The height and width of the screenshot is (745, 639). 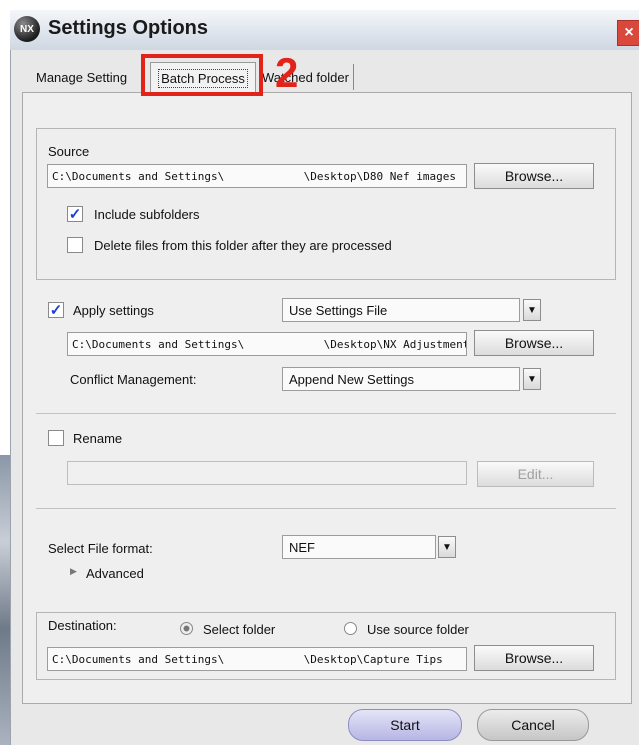 What do you see at coordinates (401, 310) in the screenshot?
I see `apply-mode-select: Use Settings File` at bounding box center [401, 310].